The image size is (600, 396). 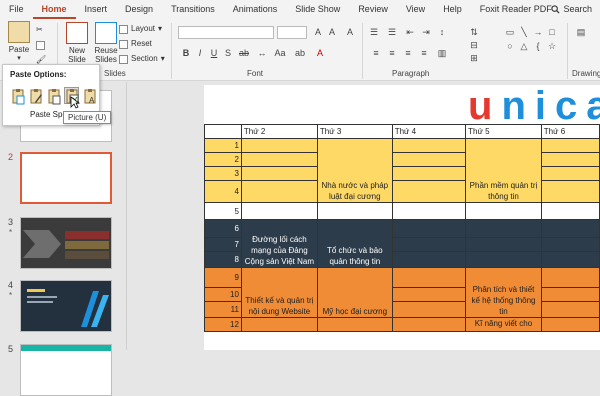 What do you see at coordinates (510, 32) in the screenshot?
I see `text-box-shape-icon: ▭` at bounding box center [510, 32].